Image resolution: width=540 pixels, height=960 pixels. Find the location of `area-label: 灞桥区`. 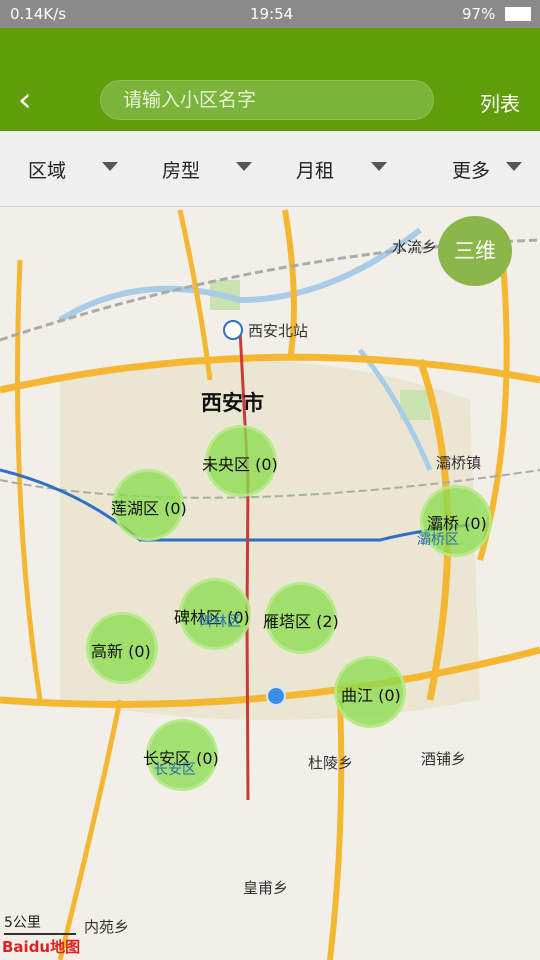

area-label: 灞桥区 is located at coordinates (438, 540).